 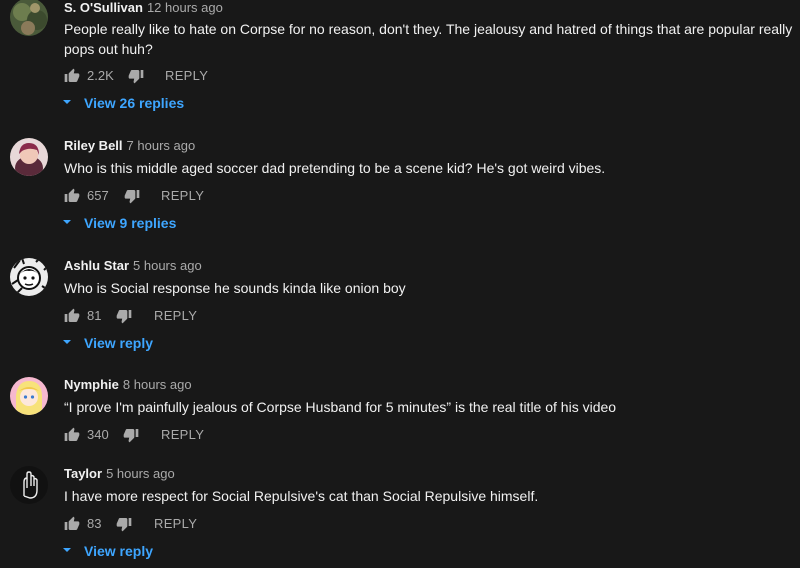 I want to click on author-name: Taylor, so click(x=83, y=473).